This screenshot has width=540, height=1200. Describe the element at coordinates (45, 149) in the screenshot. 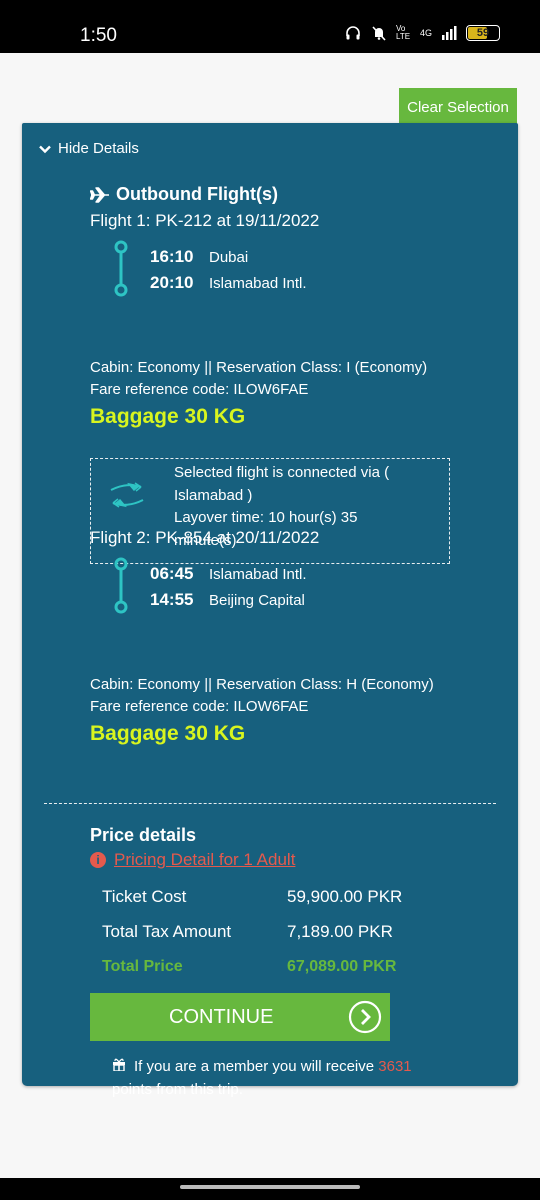

I see `chevron-down-icon` at that location.